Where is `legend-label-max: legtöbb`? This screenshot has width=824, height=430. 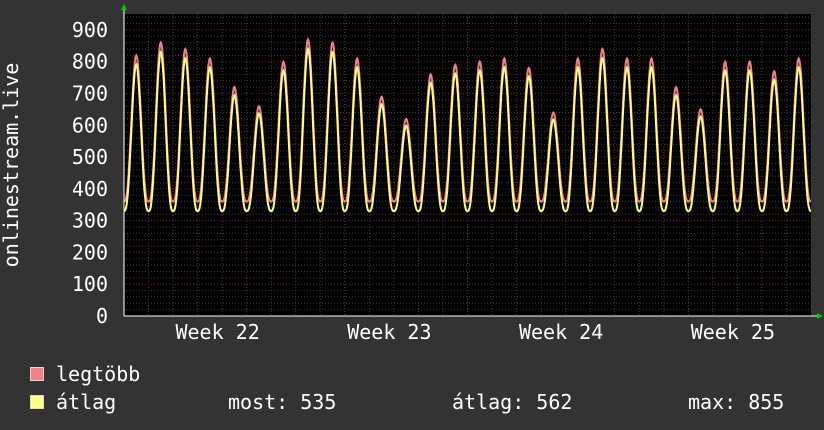 legend-label-max: legtöbb is located at coordinates (98, 374).